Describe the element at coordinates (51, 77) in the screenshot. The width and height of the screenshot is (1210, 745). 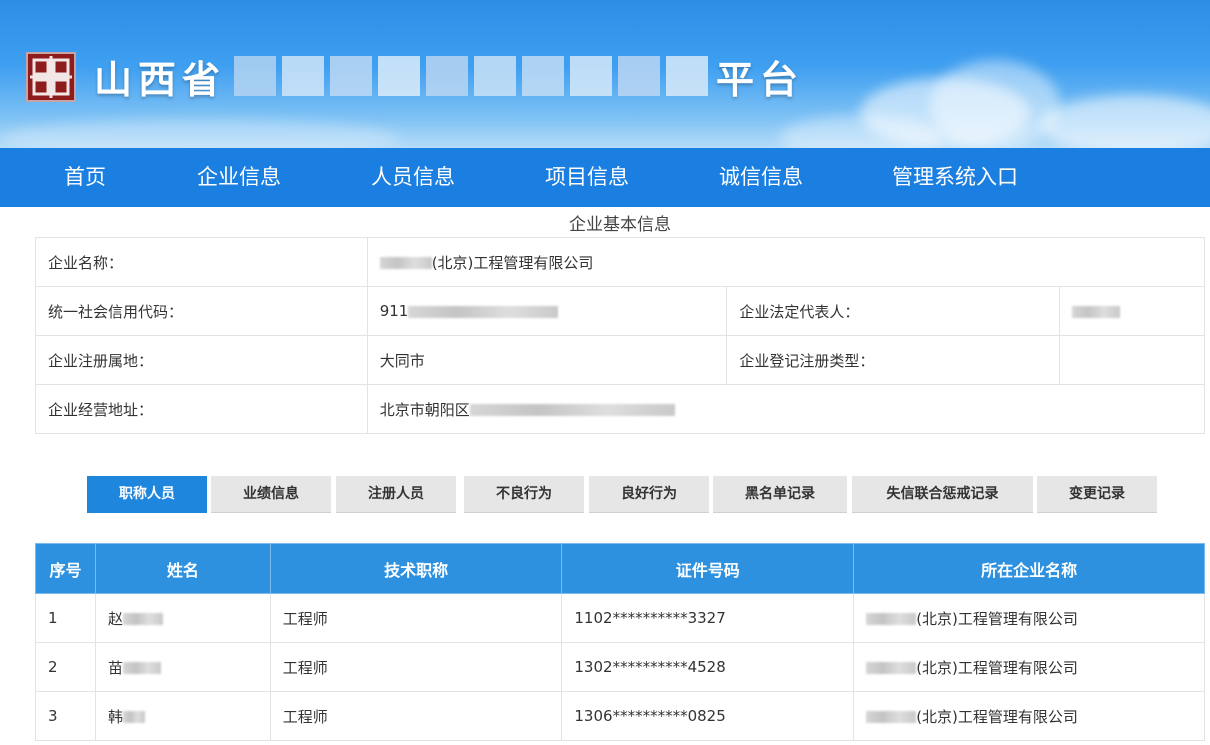
I see `seal-logo-icon` at that location.